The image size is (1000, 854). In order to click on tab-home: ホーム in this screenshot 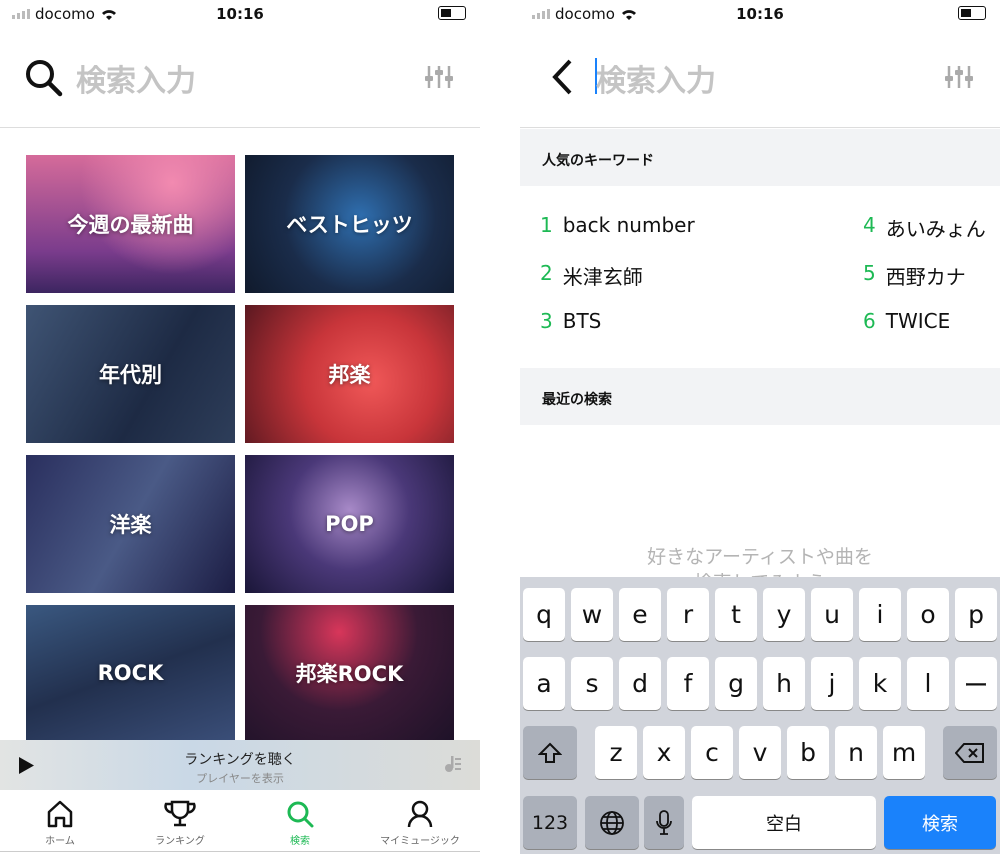, I will do `click(60, 823)`.